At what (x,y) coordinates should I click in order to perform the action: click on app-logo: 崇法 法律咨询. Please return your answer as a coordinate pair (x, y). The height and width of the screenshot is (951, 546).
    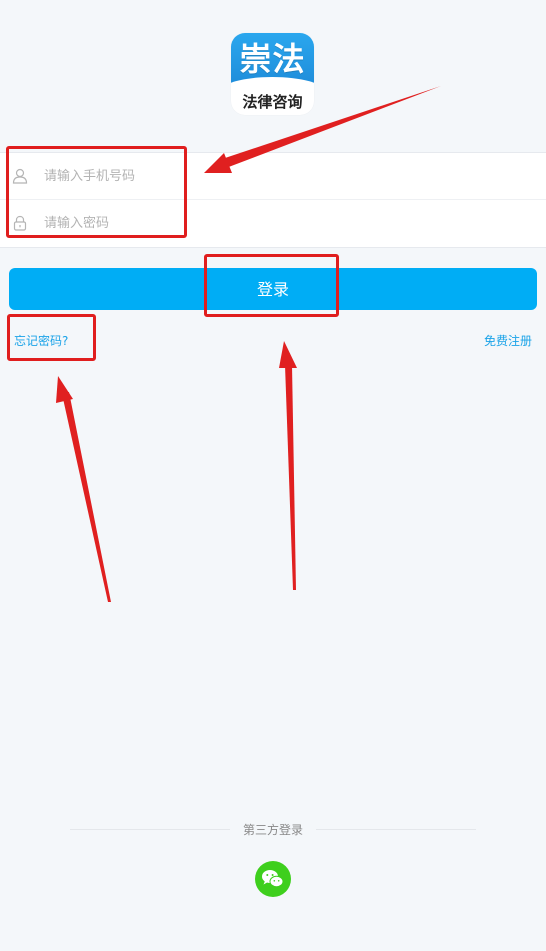
    Looking at the image, I should click on (272, 74).